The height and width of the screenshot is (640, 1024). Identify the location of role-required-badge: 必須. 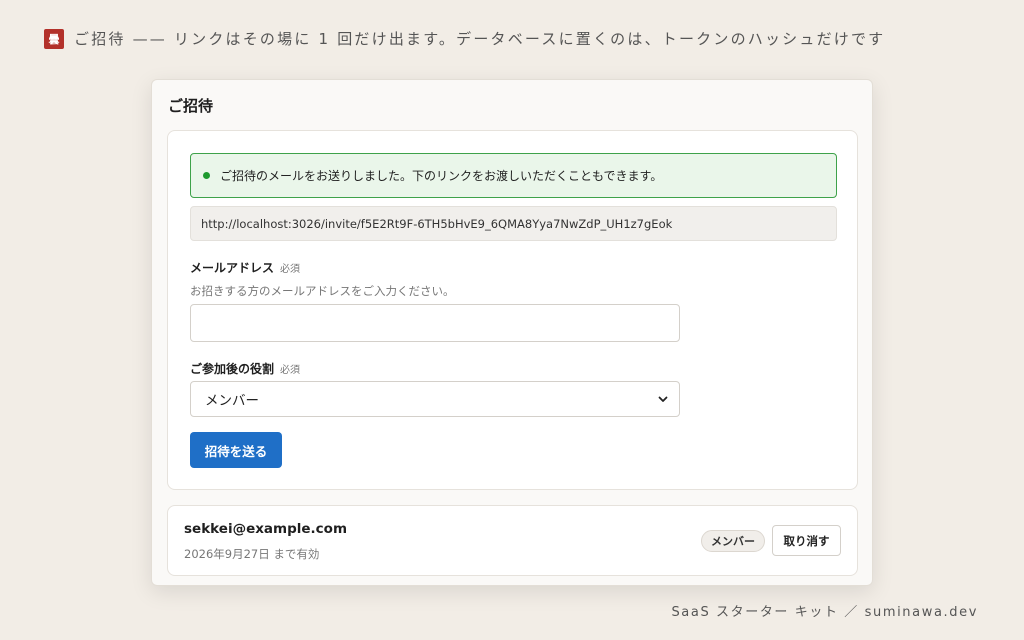
(290, 370).